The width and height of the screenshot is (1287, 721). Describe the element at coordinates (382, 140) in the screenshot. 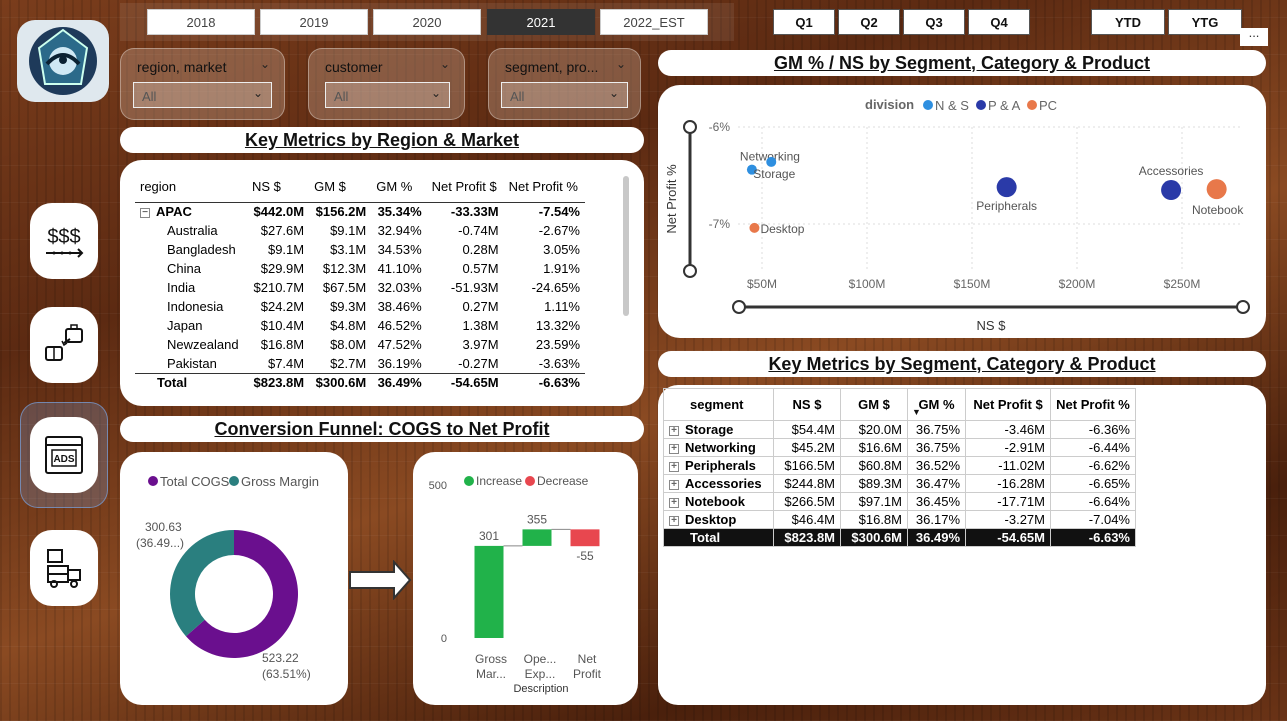

I see `region-table-title: Key Metrics by Region & Market` at that location.